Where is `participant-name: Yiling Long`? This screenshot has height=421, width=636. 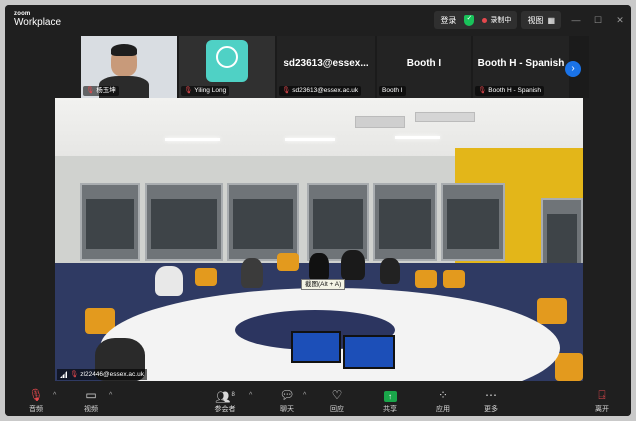 participant-name: Yiling Long is located at coordinates (210, 90).